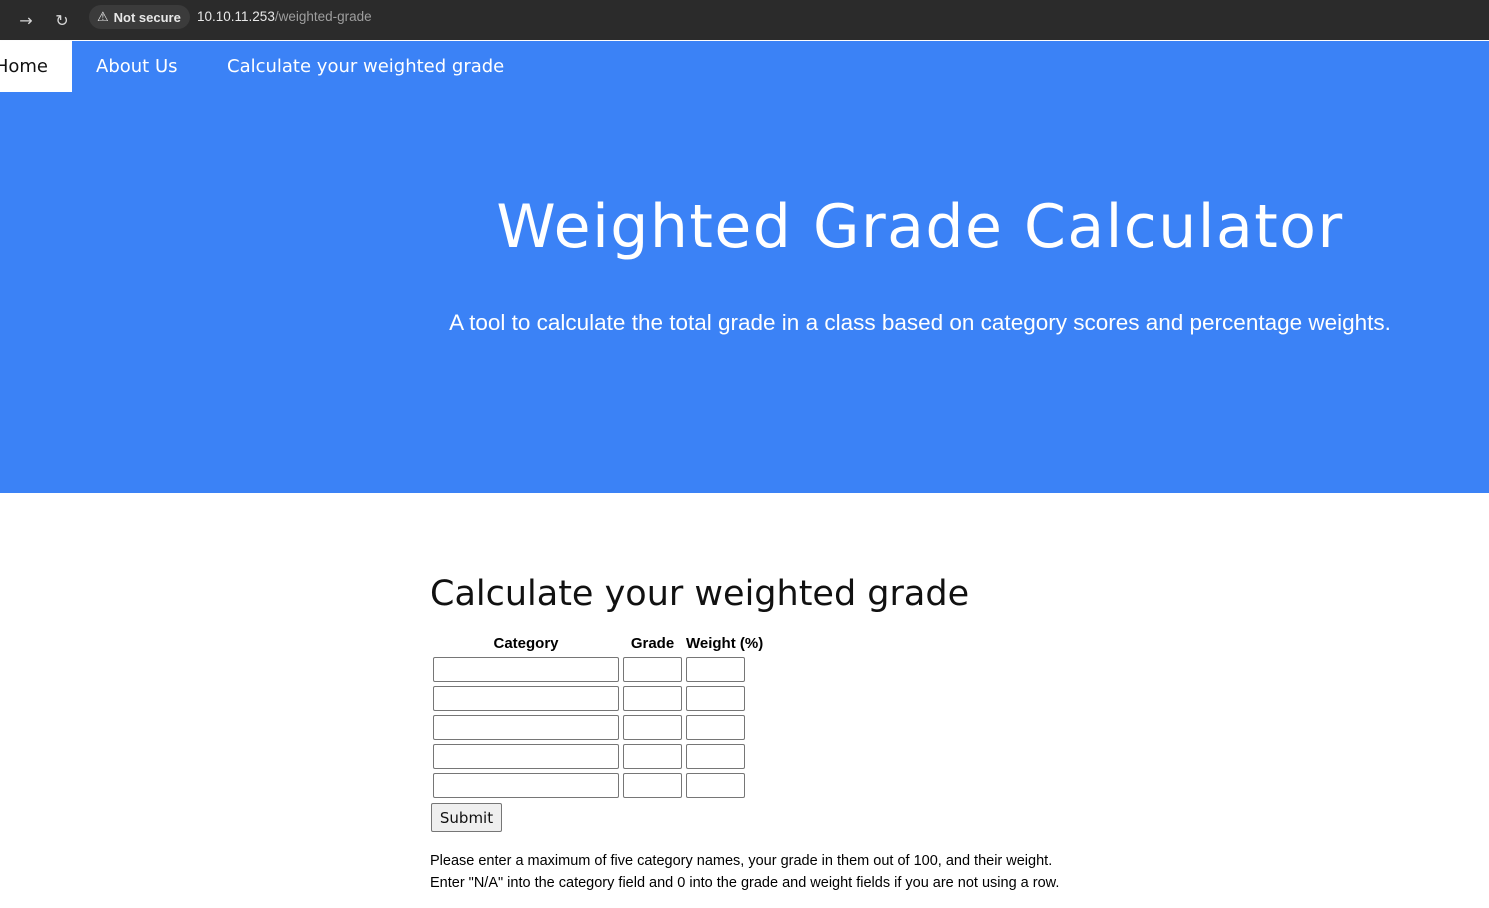 The image size is (1489, 908). What do you see at coordinates (147, 17) in the screenshot?
I see `security-label: Not secure` at bounding box center [147, 17].